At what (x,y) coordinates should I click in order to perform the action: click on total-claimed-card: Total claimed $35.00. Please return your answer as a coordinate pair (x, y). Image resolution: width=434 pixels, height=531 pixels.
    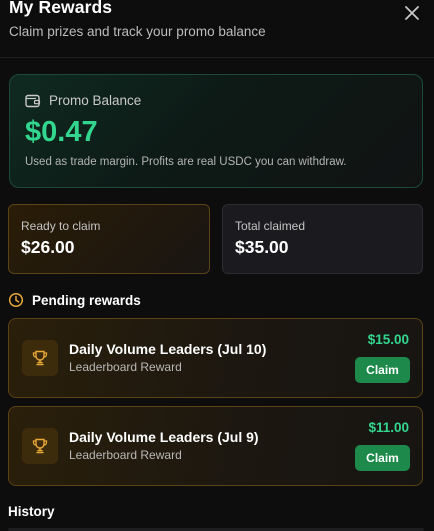
    Looking at the image, I should click on (322, 239).